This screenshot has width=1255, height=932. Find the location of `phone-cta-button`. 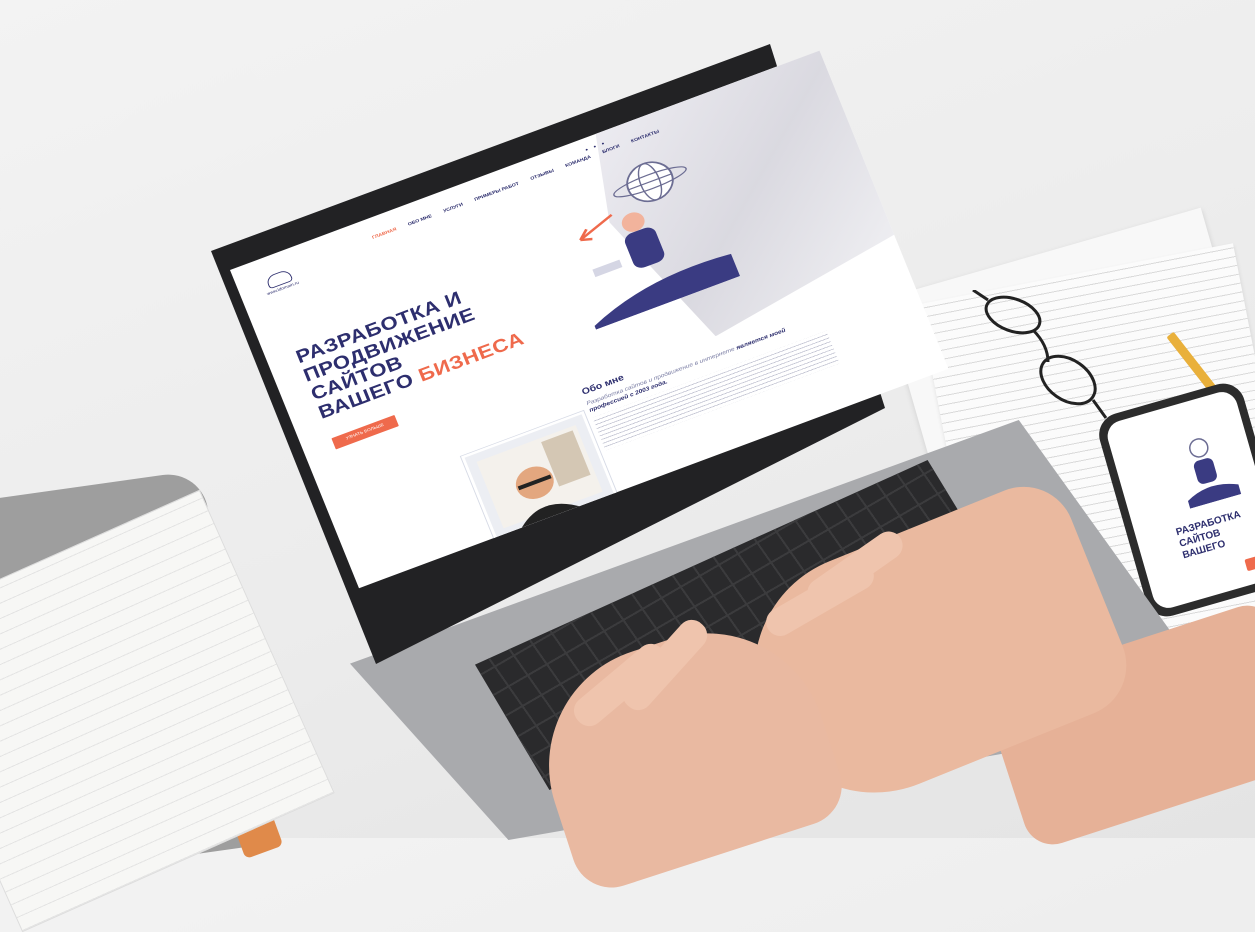

phone-cta-button is located at coordinates (1249, 561).